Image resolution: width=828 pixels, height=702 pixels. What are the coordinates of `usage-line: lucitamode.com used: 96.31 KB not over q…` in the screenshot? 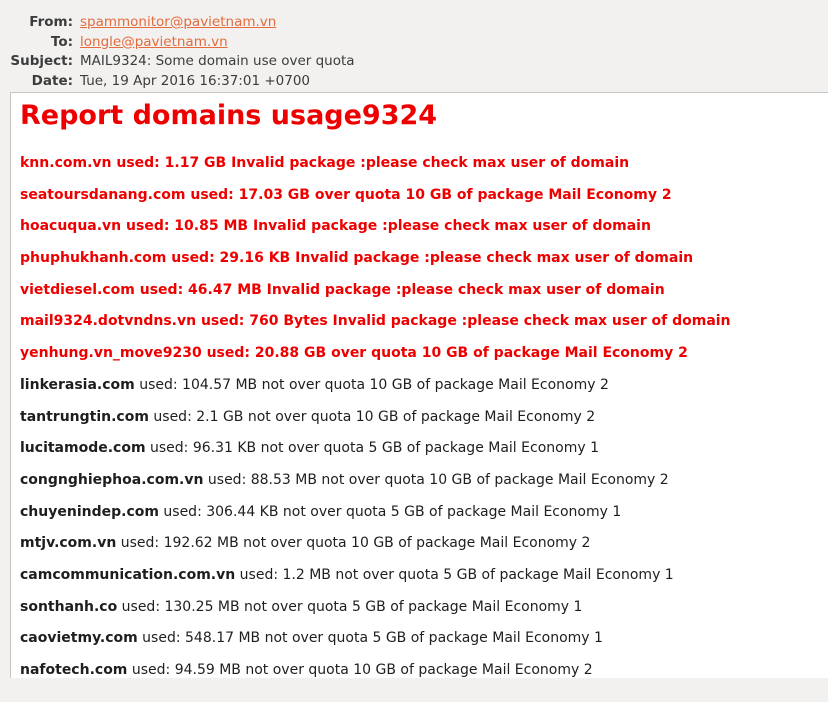 It's located at (424, 454).